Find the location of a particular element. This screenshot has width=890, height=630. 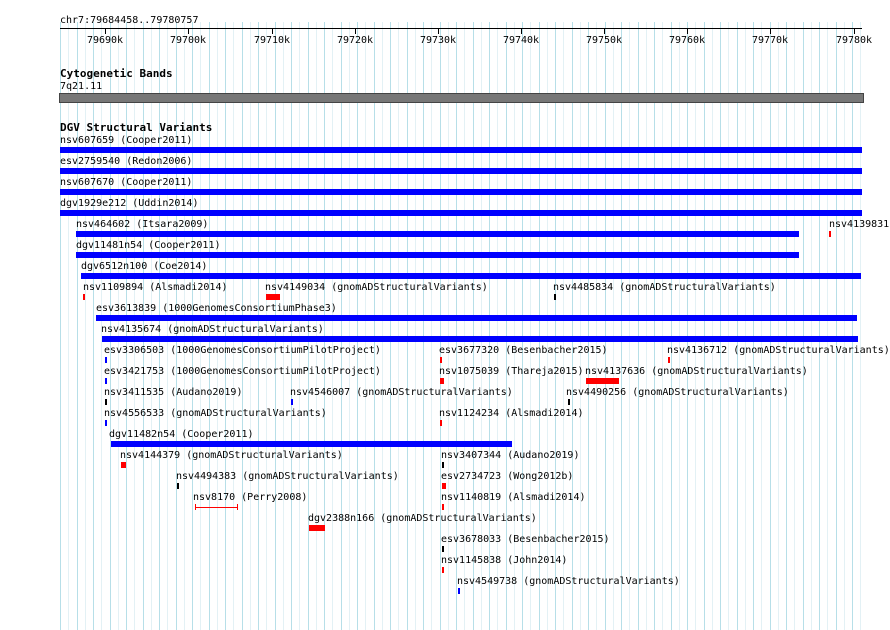

feature-label: esv2734723 (Wong2012b) is located at coordinates (507, 476).